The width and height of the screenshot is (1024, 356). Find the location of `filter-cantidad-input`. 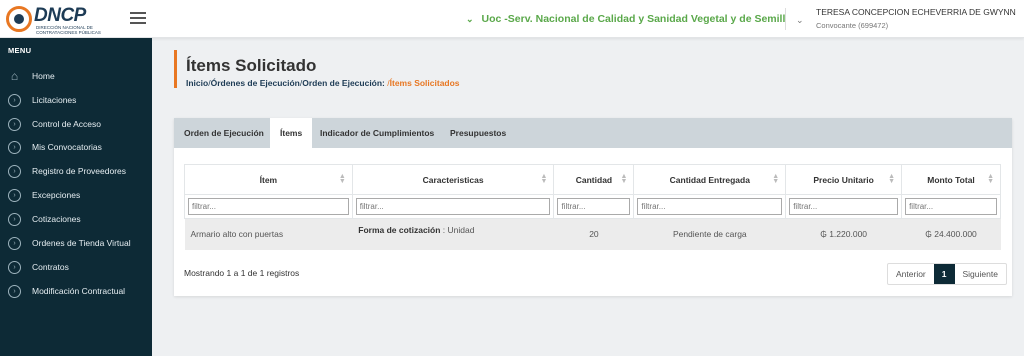

filter-cantidad-input is located at coordinates (594, 206).